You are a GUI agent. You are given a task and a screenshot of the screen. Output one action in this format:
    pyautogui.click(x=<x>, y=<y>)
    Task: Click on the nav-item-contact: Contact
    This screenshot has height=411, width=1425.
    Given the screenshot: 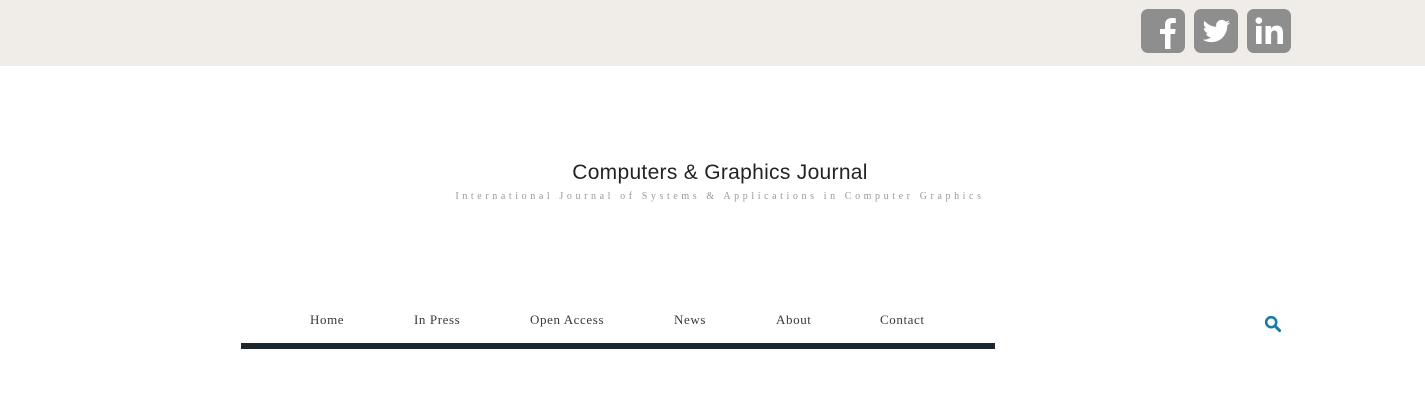 What is the action you would take?
    pyautogui.click(x=902, y=320)
    